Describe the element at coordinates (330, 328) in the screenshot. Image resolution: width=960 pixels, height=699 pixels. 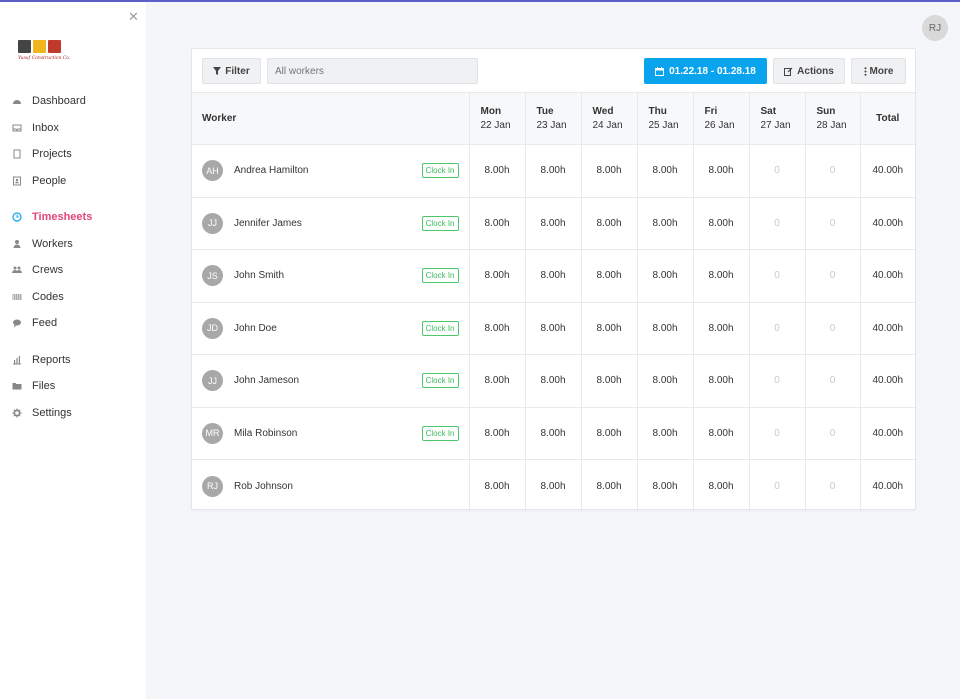
I see `worker-cell: JD John Doe Clock In` at that location.